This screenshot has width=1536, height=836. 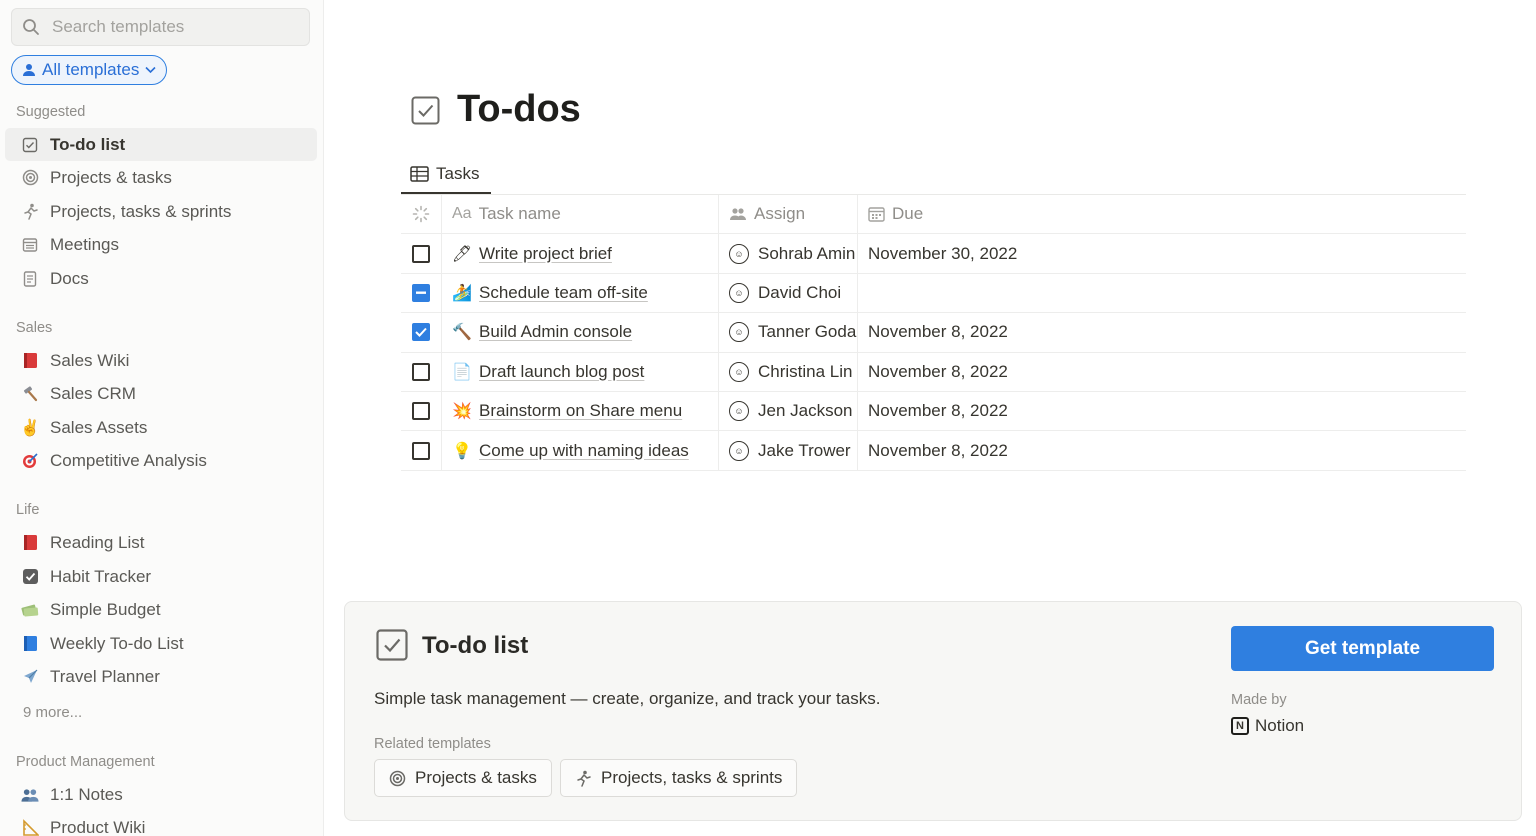 What do you see at coordinates (425, 113) in the screenshot?
I see `page-checkbox-icon` at bounding box center [425, 113].